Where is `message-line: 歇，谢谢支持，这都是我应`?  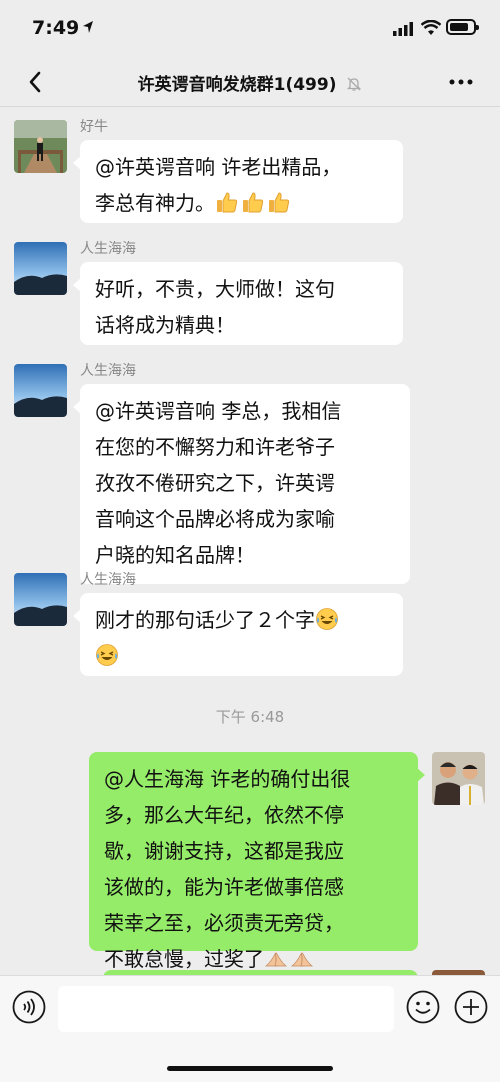
message-line: 歇，谢谢支持，这都是我应 is located at coordinates (224, 851).